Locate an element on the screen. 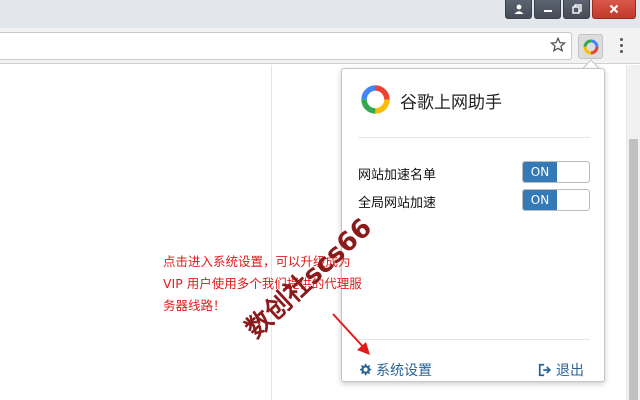 Image resolution: width=640 pixels, height=400 pixels. setting-row-global: 全局网站加速 ON is located at coordinates (474, 200).